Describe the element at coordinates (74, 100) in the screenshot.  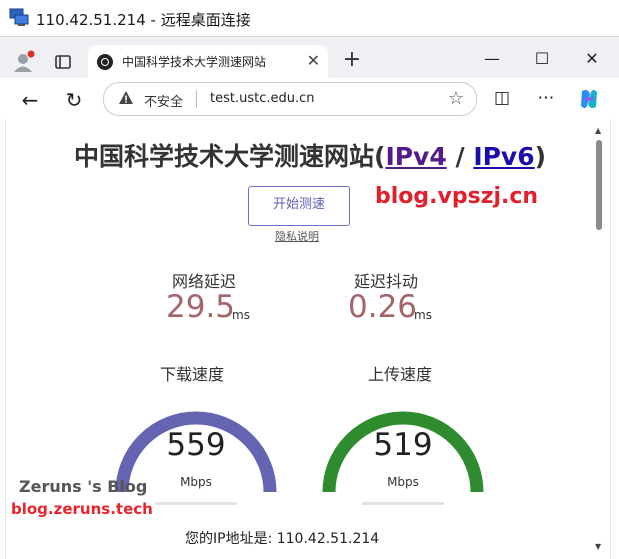
I see `refresh-icon: ↻` at that location.